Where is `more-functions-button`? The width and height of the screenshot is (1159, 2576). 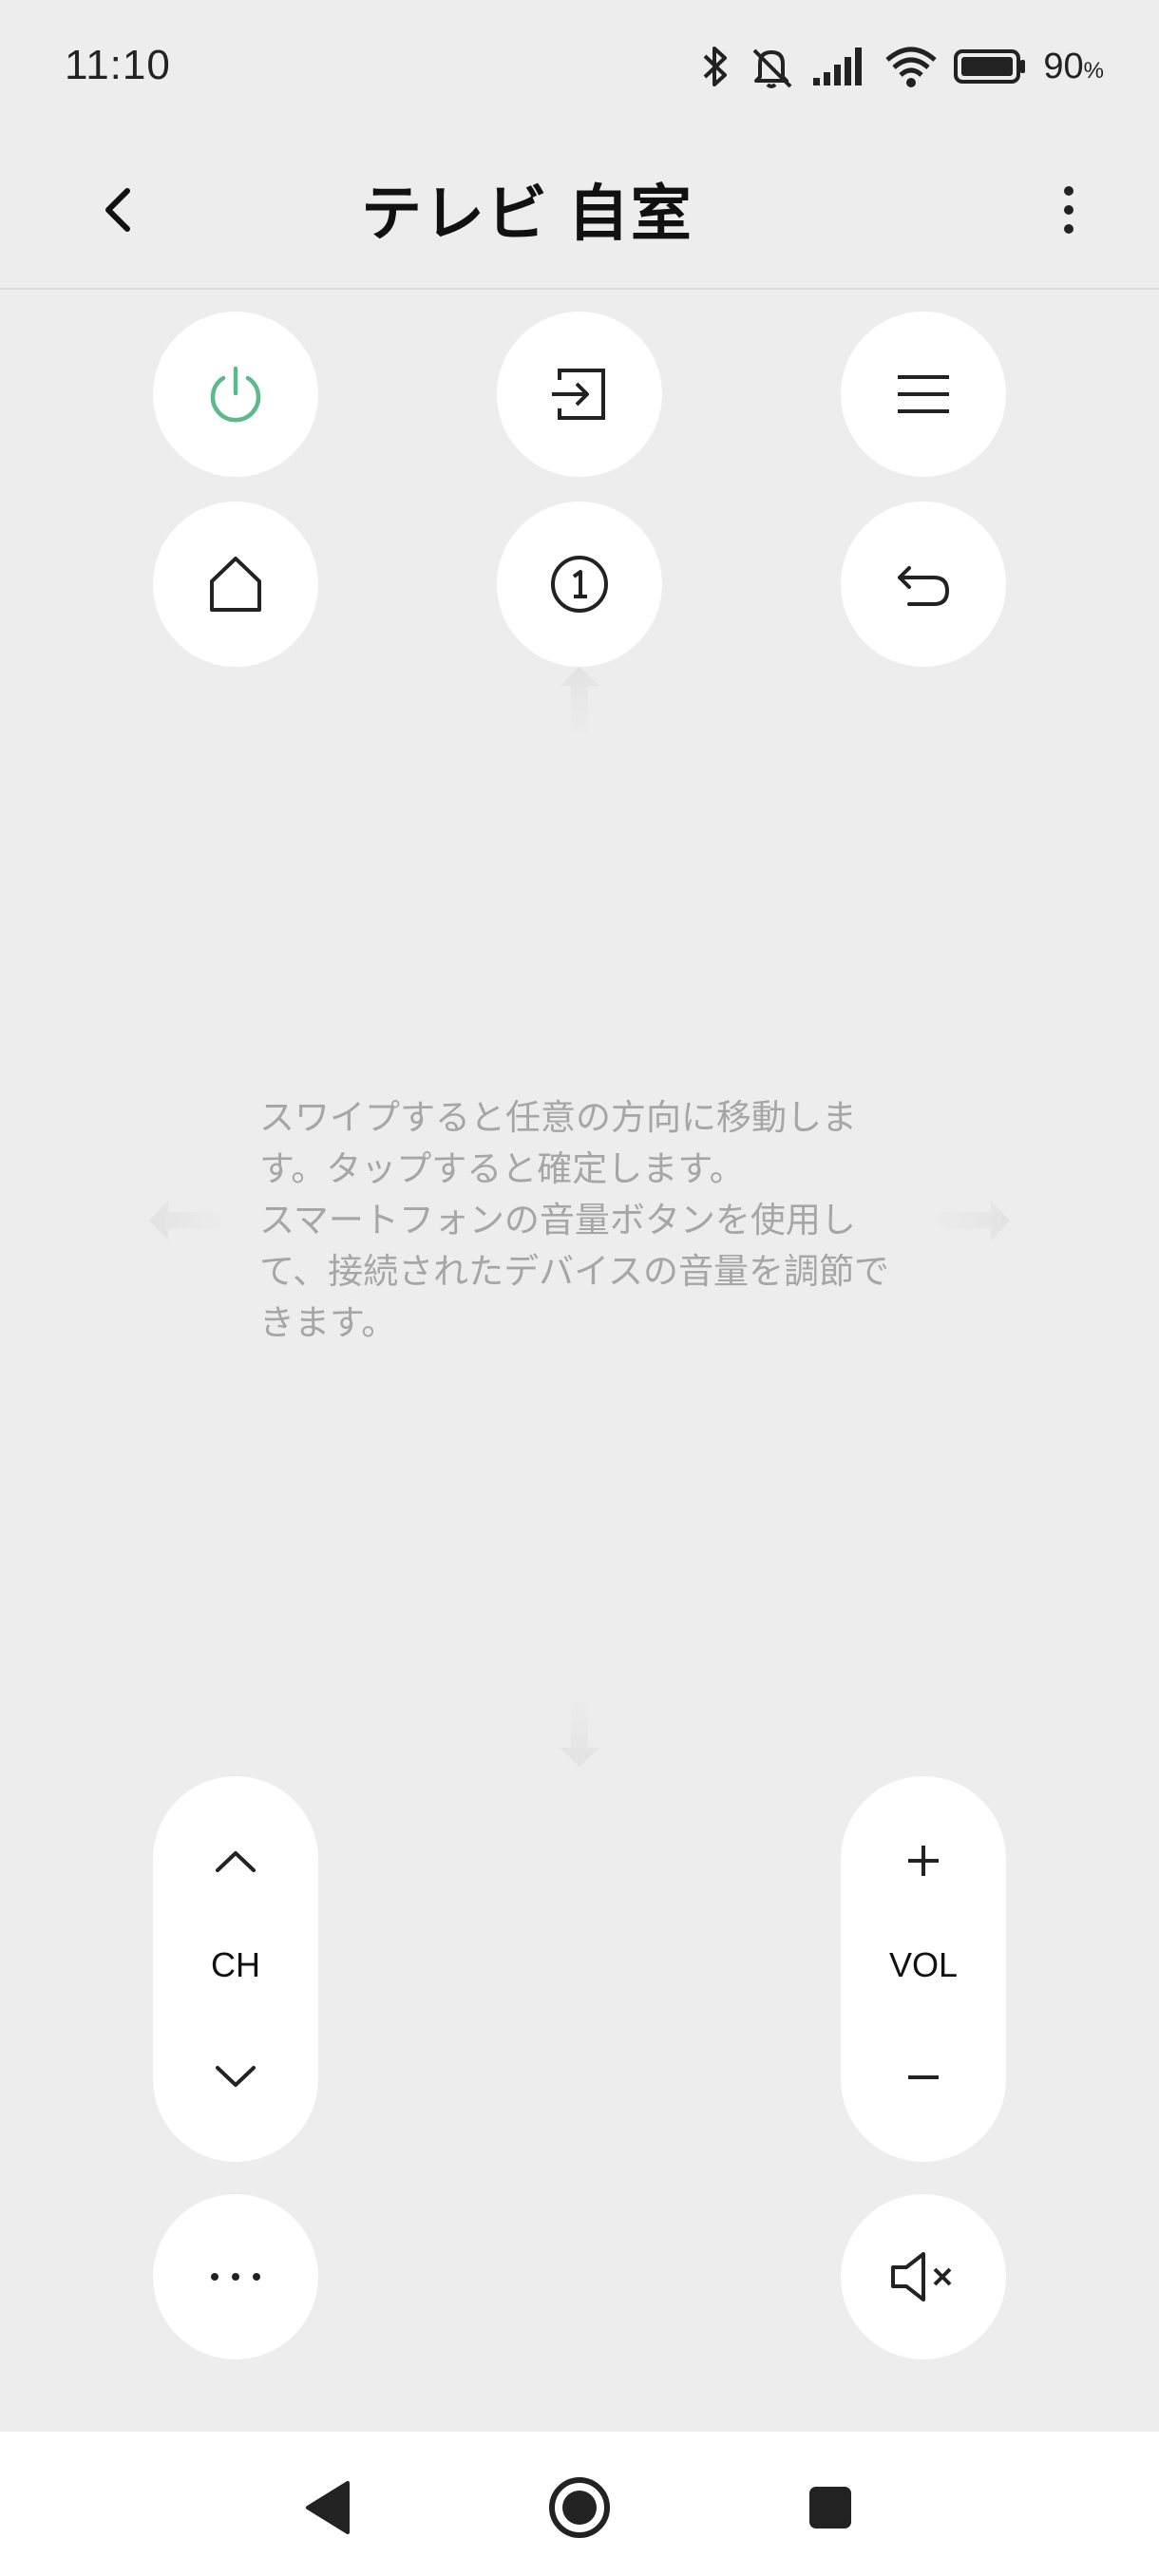
more-functions-button is located at coordinates (235, 2276).